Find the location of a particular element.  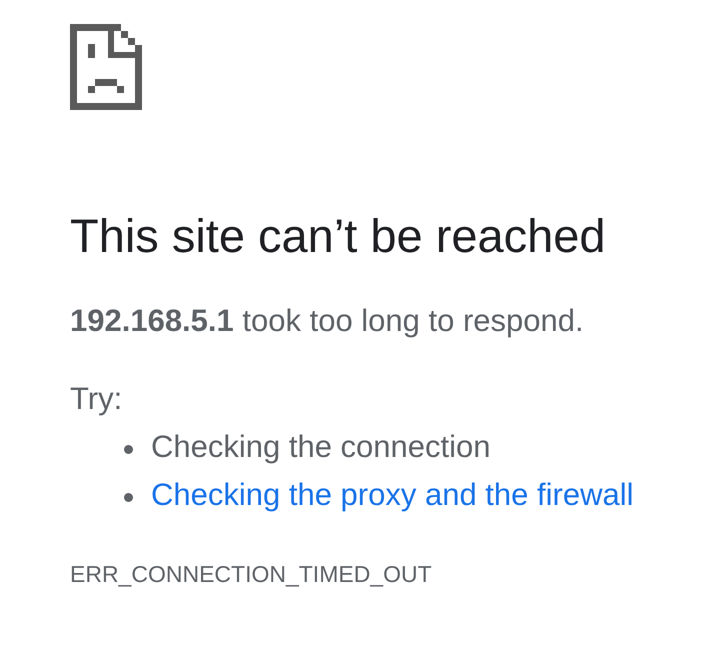

suggestion-text: Checking the connection is located at coordinates (321, 447).